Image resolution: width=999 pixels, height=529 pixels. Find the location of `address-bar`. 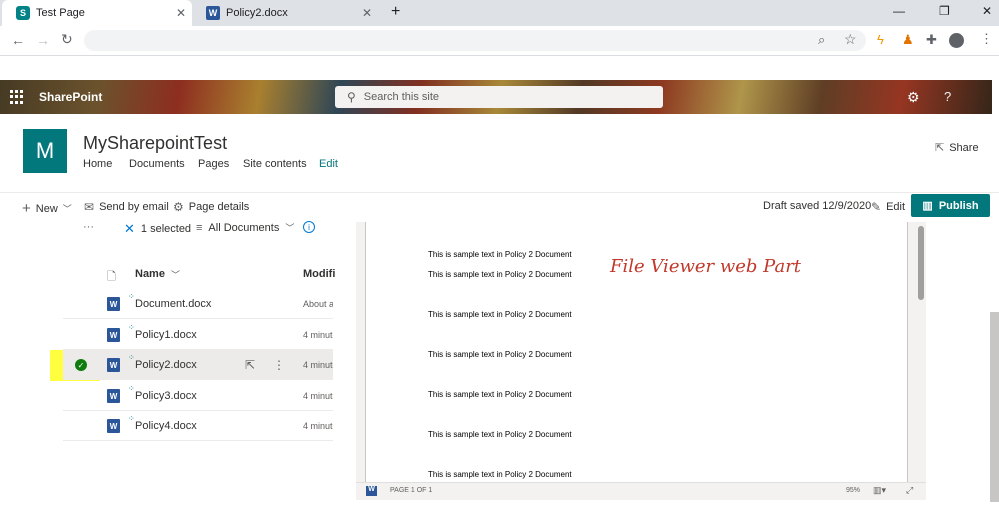

address-bar is located at coordinates (475, 40).